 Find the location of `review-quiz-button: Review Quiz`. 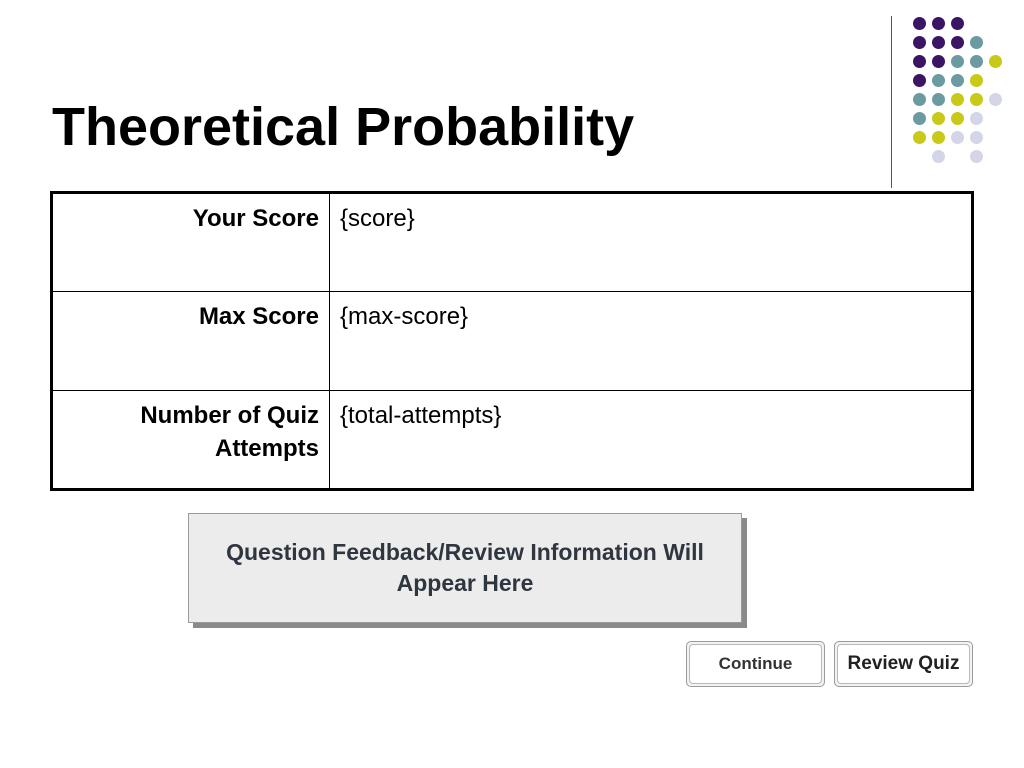

review-quiz-button: Review Quiz is located at coordinates (903, 664).